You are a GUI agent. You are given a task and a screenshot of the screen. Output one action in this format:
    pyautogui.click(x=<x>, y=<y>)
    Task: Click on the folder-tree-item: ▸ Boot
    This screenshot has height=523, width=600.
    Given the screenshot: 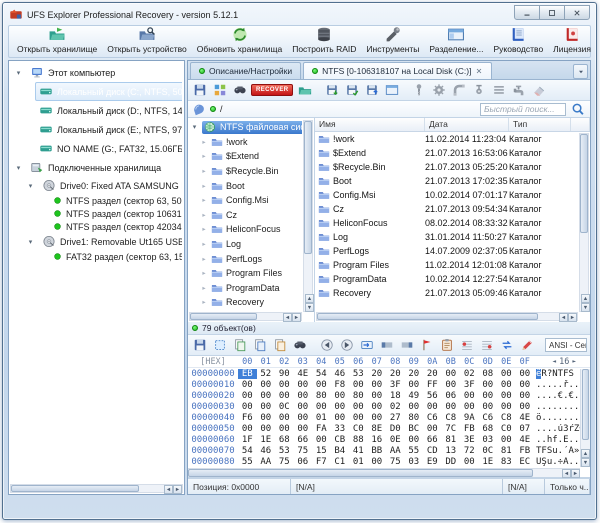 What is the action you would take?
    pyautogui.click(x=246, y=185)
    